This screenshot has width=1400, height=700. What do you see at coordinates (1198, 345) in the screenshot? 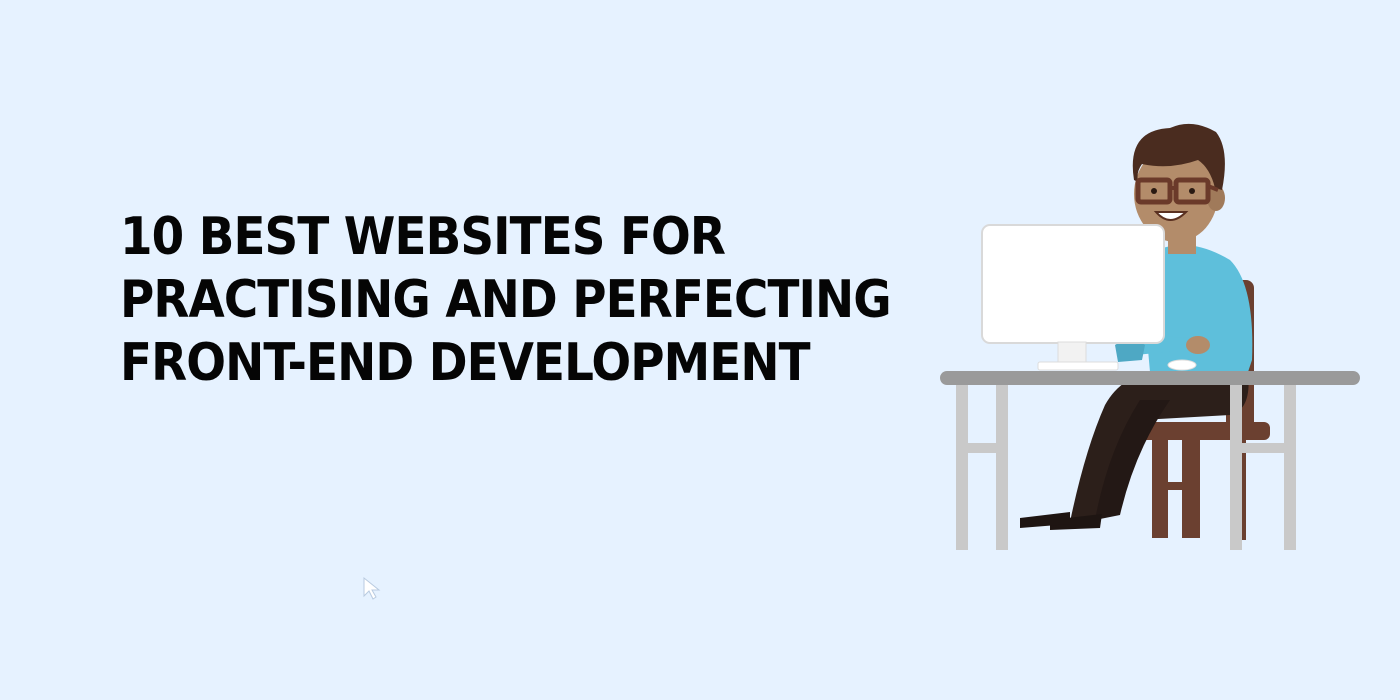
I see `person-hand` at bounding box center [1198, 345].